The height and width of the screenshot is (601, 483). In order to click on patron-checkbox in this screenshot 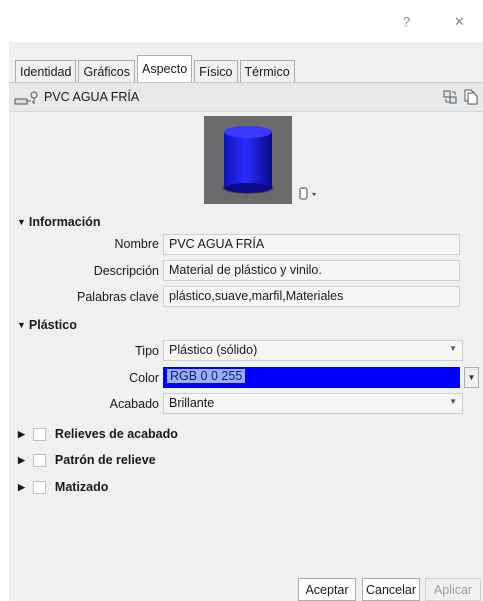, I will do `click(39, 460)`.